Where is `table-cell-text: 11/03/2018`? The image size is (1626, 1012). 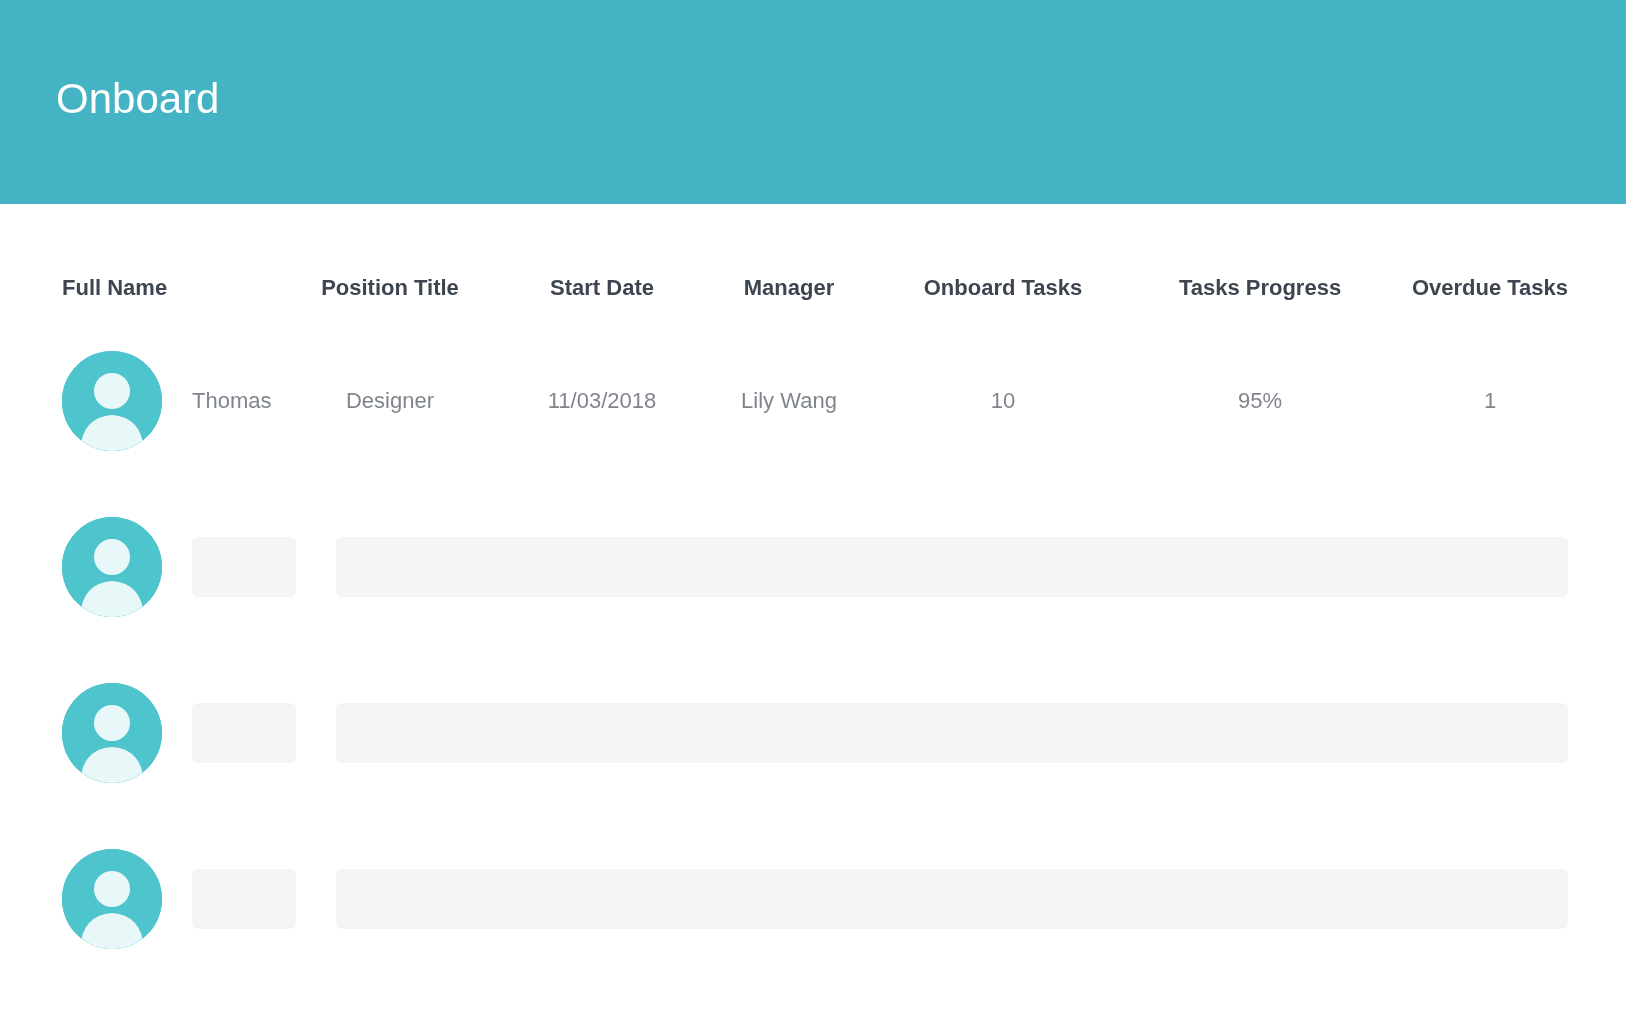 table-cell-text: 11/03/2018 is located at coordinates (602, 401).